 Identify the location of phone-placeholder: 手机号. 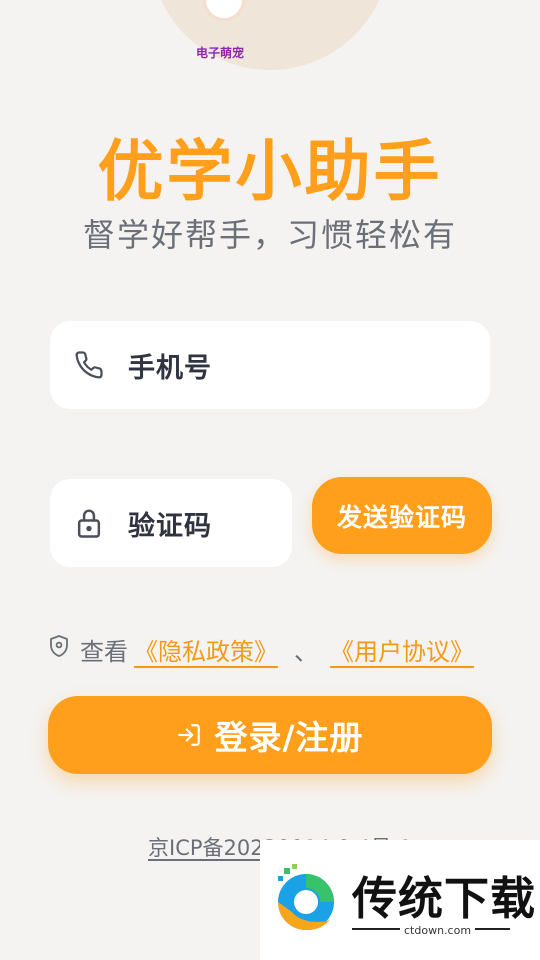
(170, 368).